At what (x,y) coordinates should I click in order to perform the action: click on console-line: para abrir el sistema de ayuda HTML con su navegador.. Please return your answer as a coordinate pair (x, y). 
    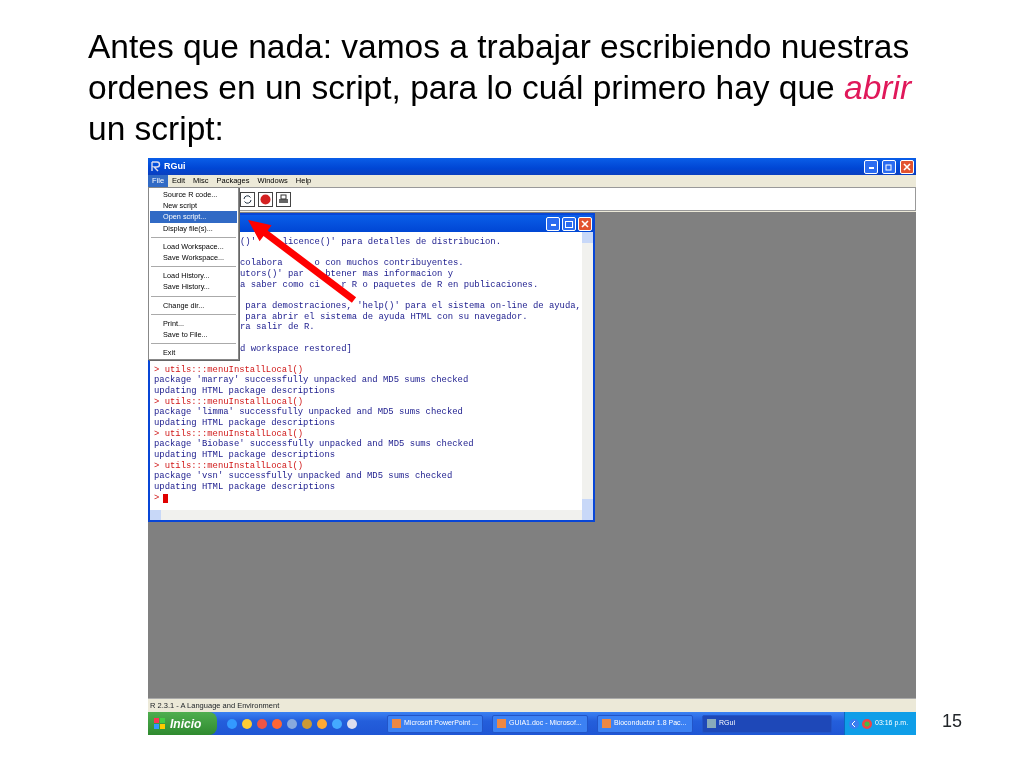
    Looking at the image, I should click on (386, 316).